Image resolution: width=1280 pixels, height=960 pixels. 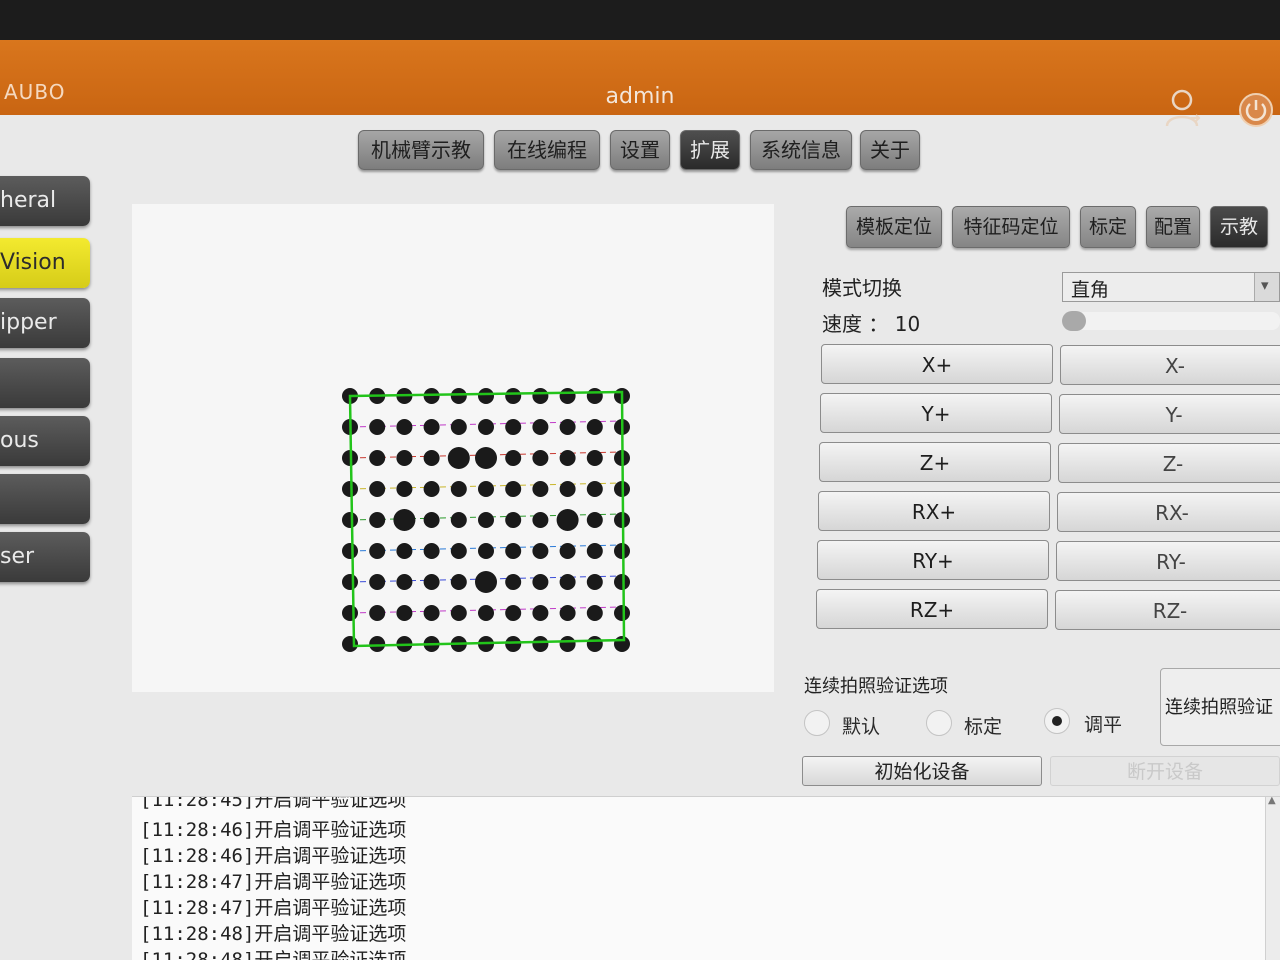 I want to click on log-line: [11:28:45]开启调平验证选项, so click(x=273, y=803).